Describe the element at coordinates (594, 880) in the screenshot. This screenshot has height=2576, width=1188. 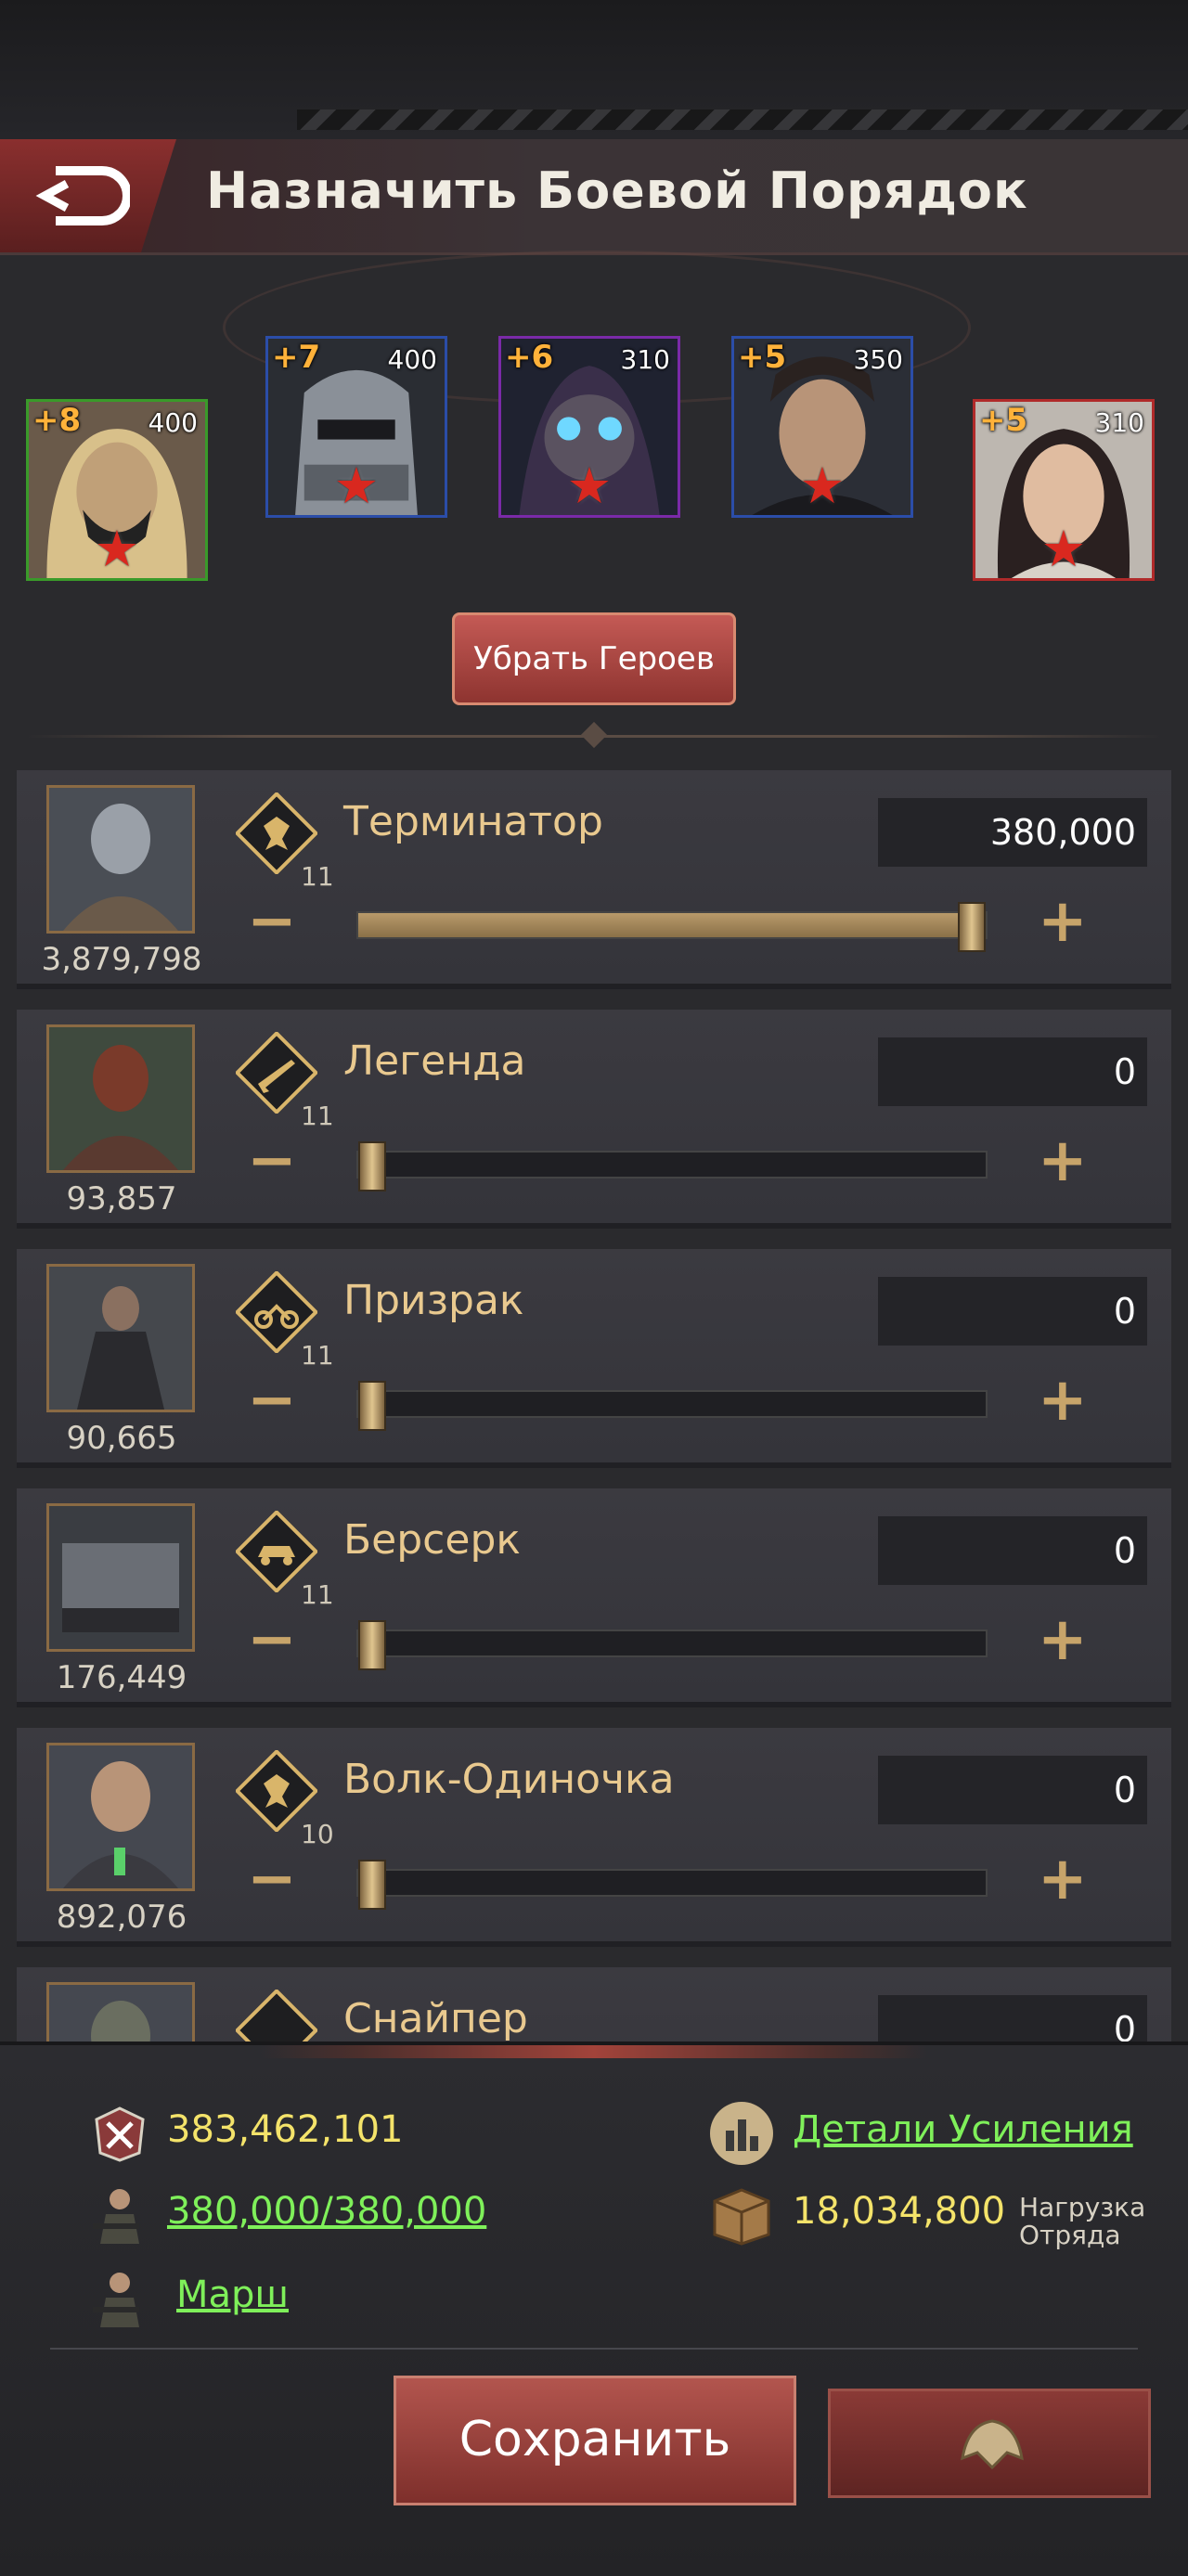
I see `troop-row: 3,879,798 11 Терминатор 380,000 − +` at that location.